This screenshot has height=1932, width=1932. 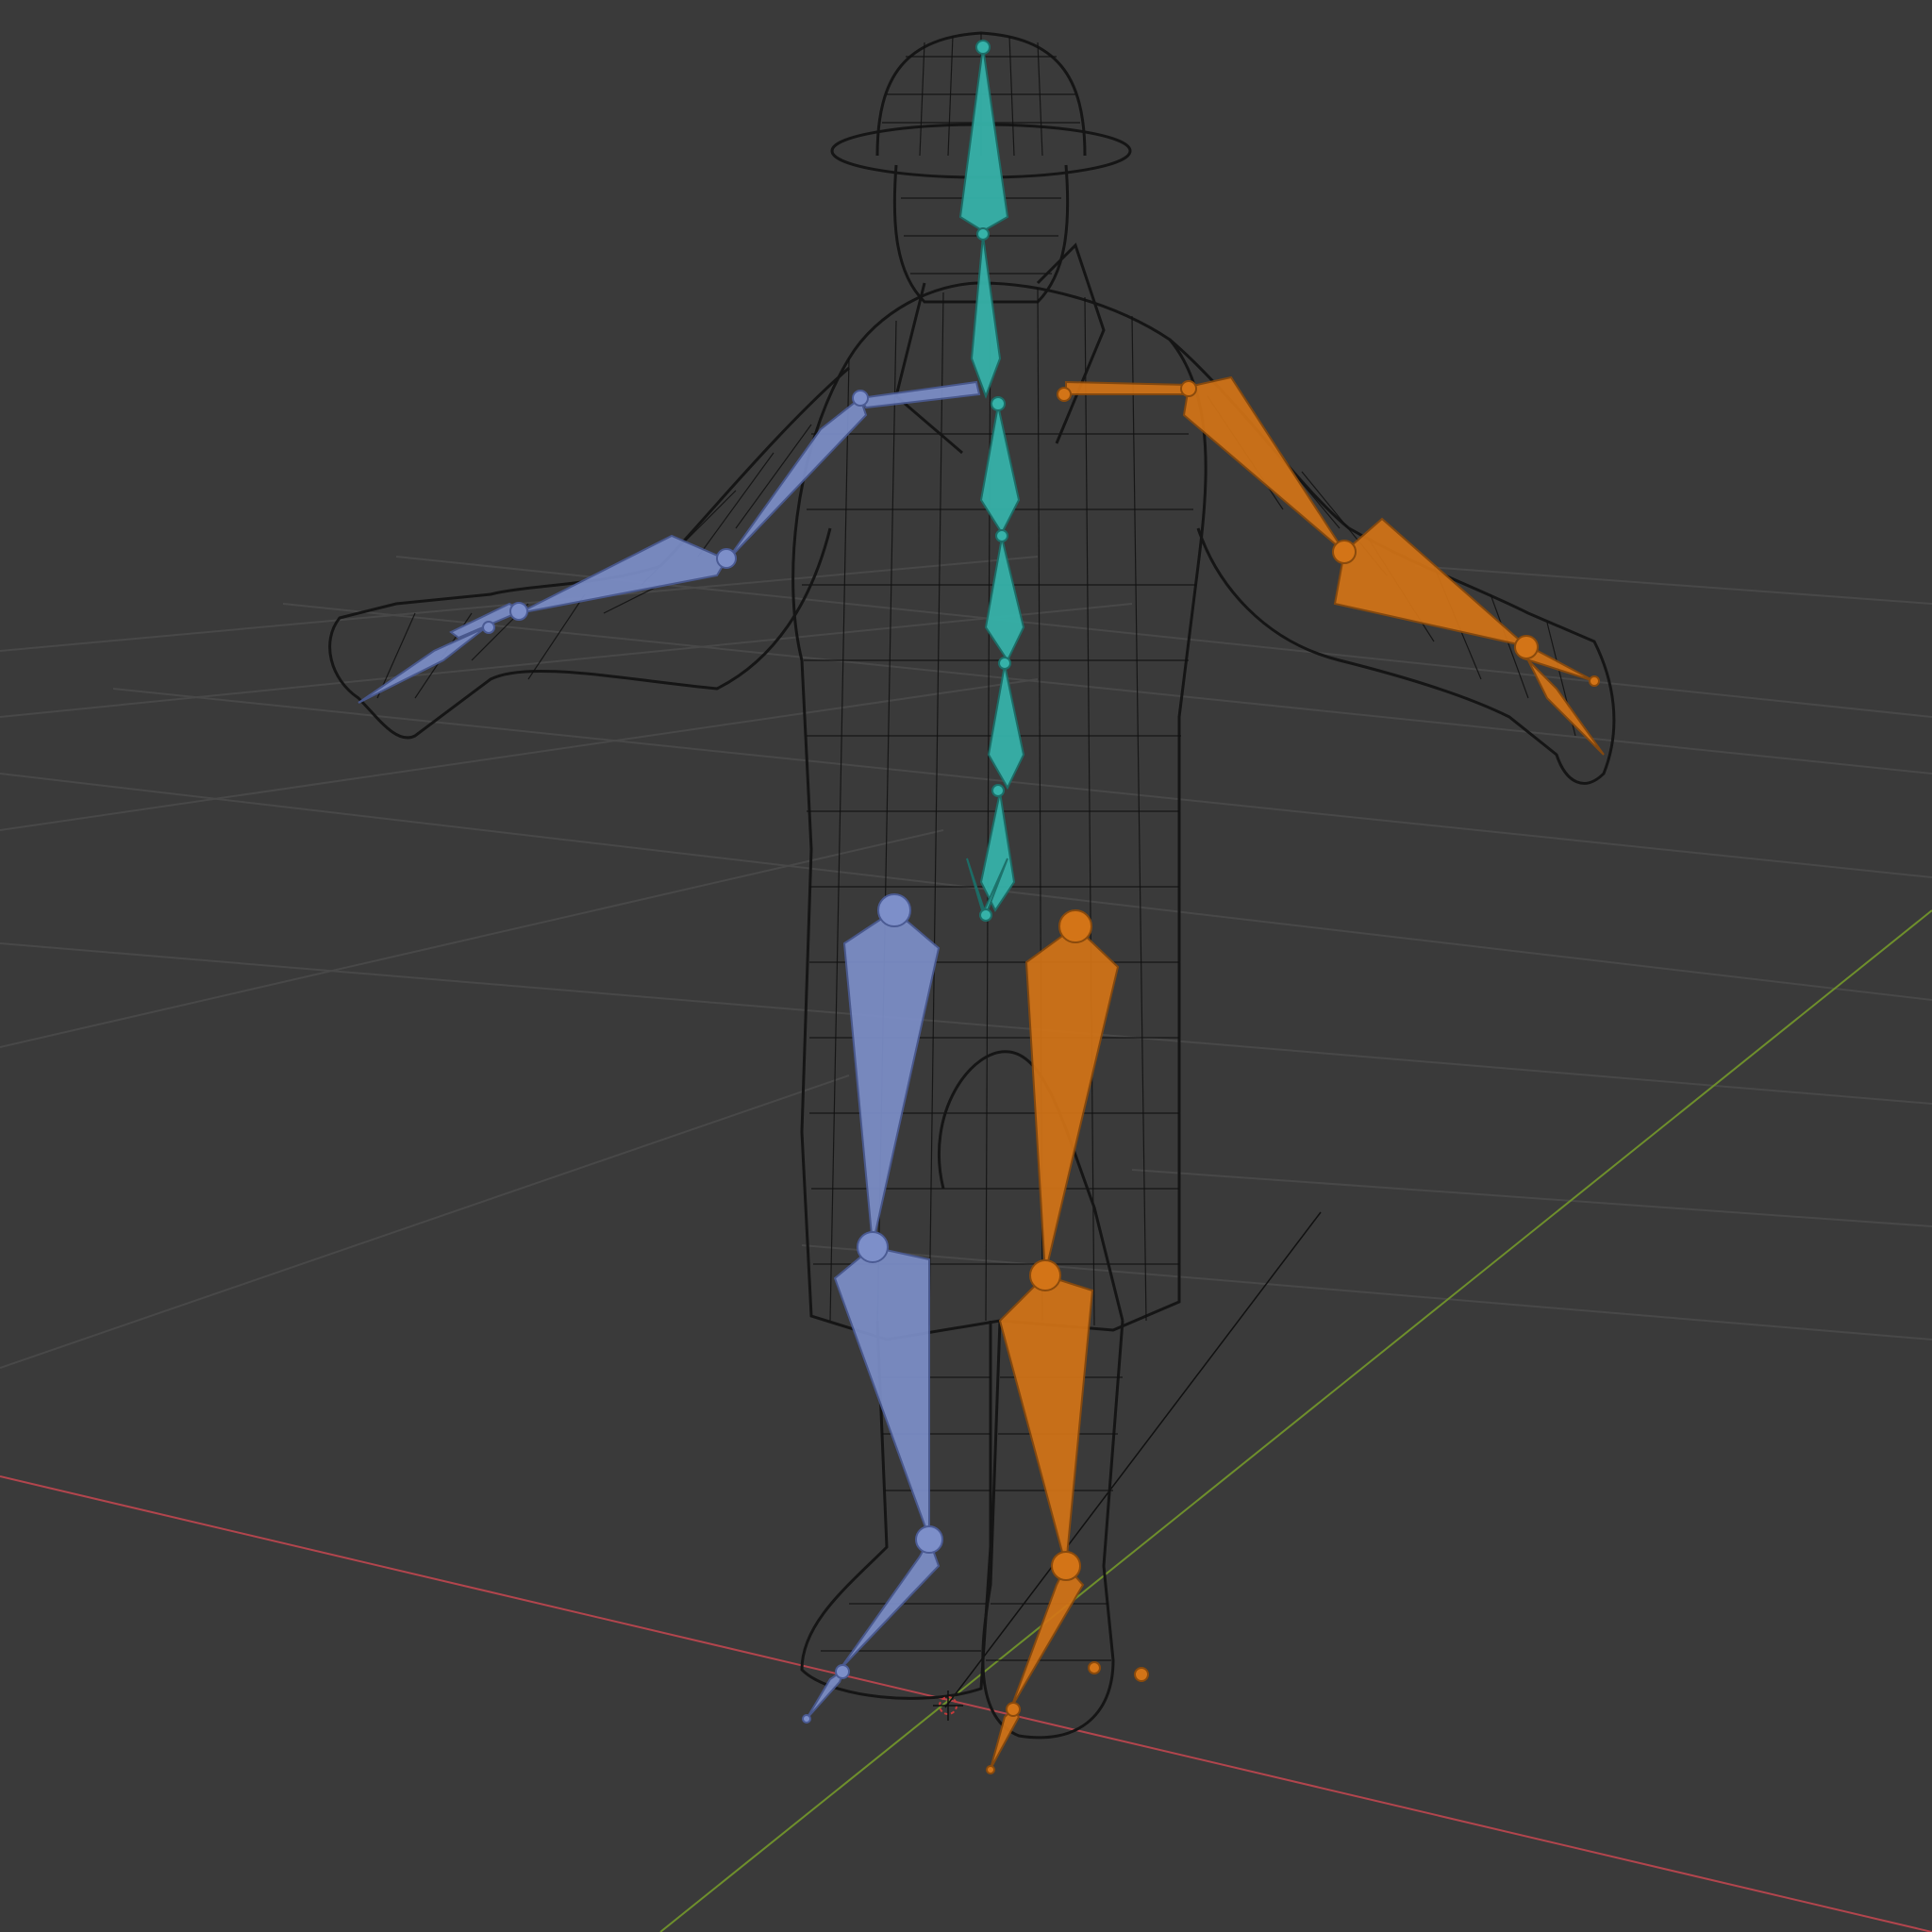 What do you see at coordinates (998, 404) in the screenshot?
I see `joint-chest` at bounding box center [998, 404].